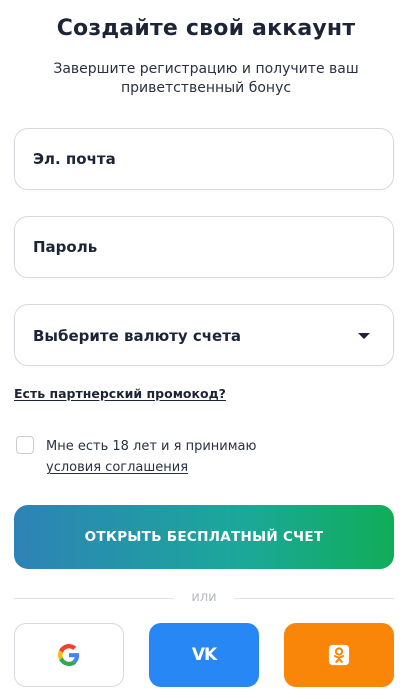 The image size is (412, 699). I want to click on email-field-container, so click(204, 159).